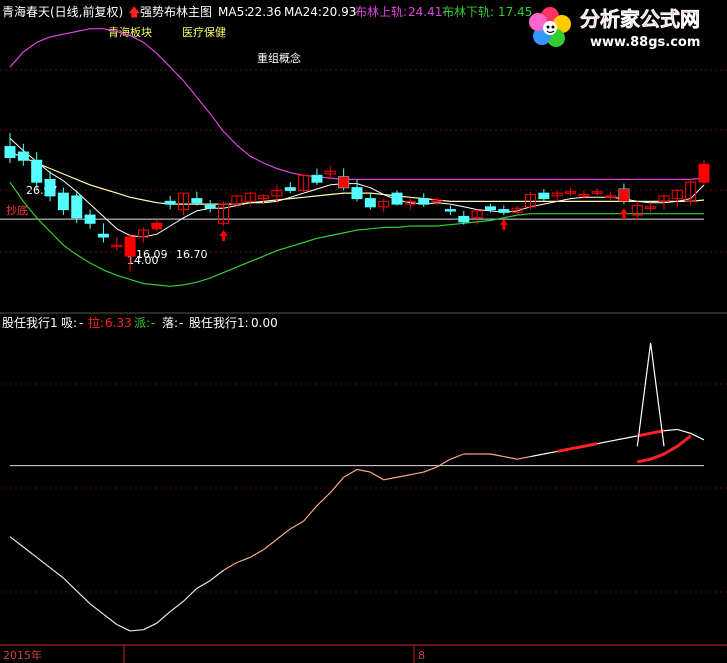 The height and width of the screenshot is (663, 727). Describe the element at coordinates (425, 12) in the screenshot. I see `upper-band-value: 24.41` at that location.